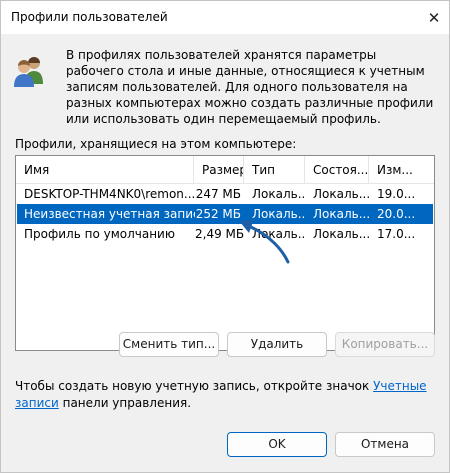 The image size is (450, 473). What do you see at coordinates (218, 214) in the screenshot?
I see `profile-size: 252 МБ` at bounding box center [218, 214].